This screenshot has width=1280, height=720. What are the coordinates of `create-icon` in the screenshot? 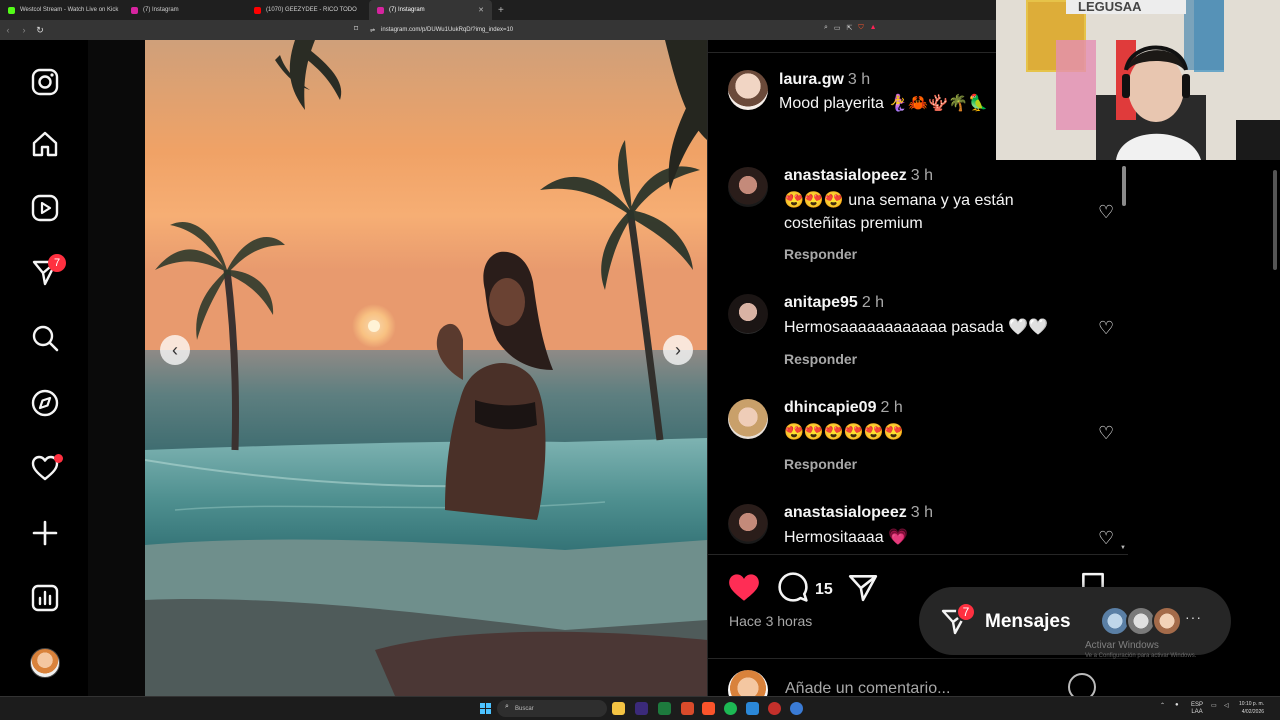 It's located at (45, 533).